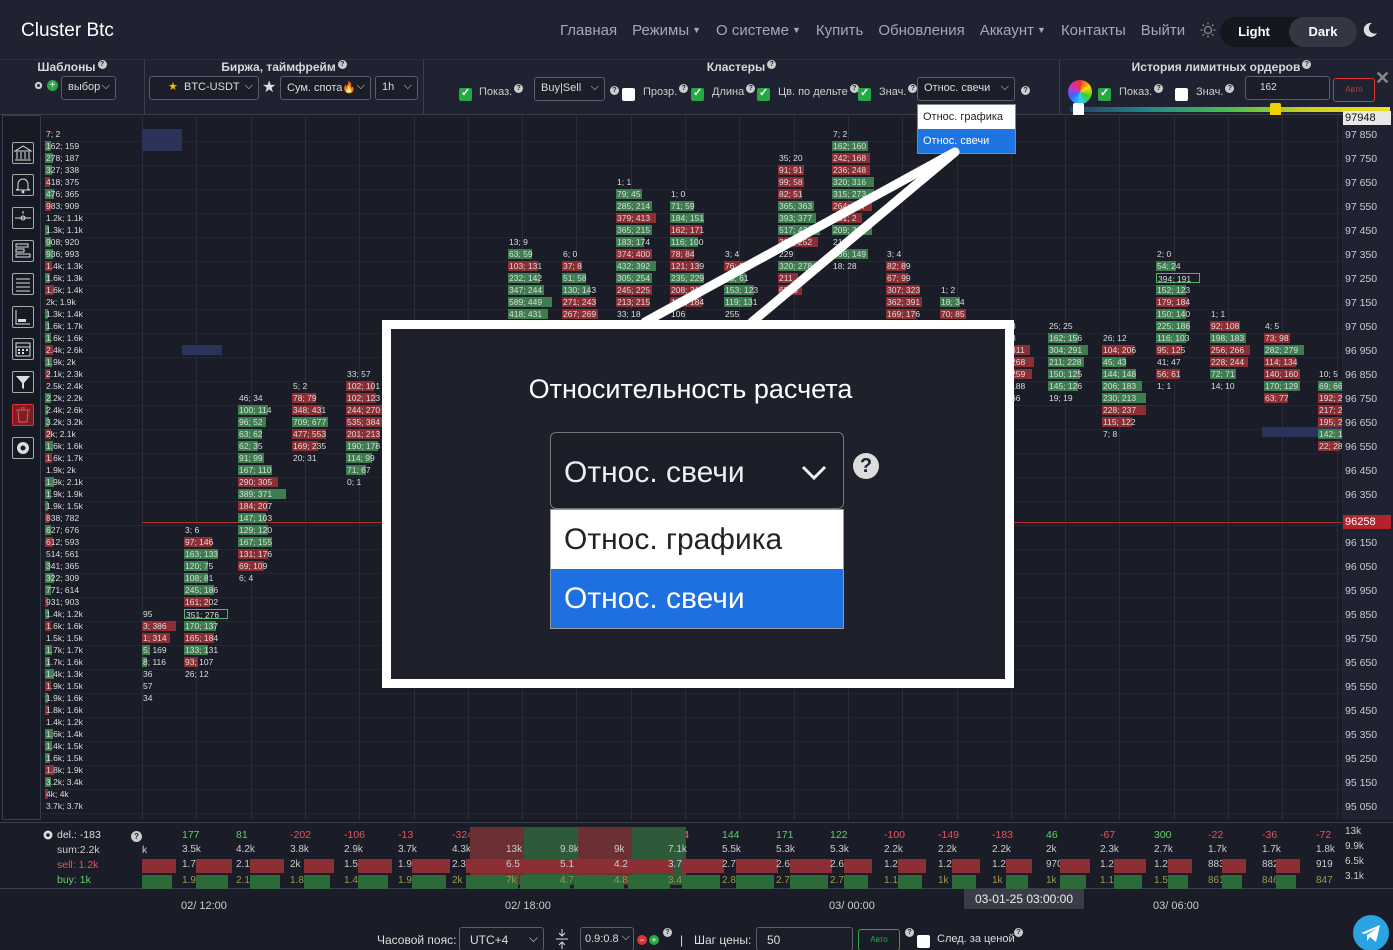 The image size is (1393, 950). I want to click on sun-icon, so click(1208, 30).